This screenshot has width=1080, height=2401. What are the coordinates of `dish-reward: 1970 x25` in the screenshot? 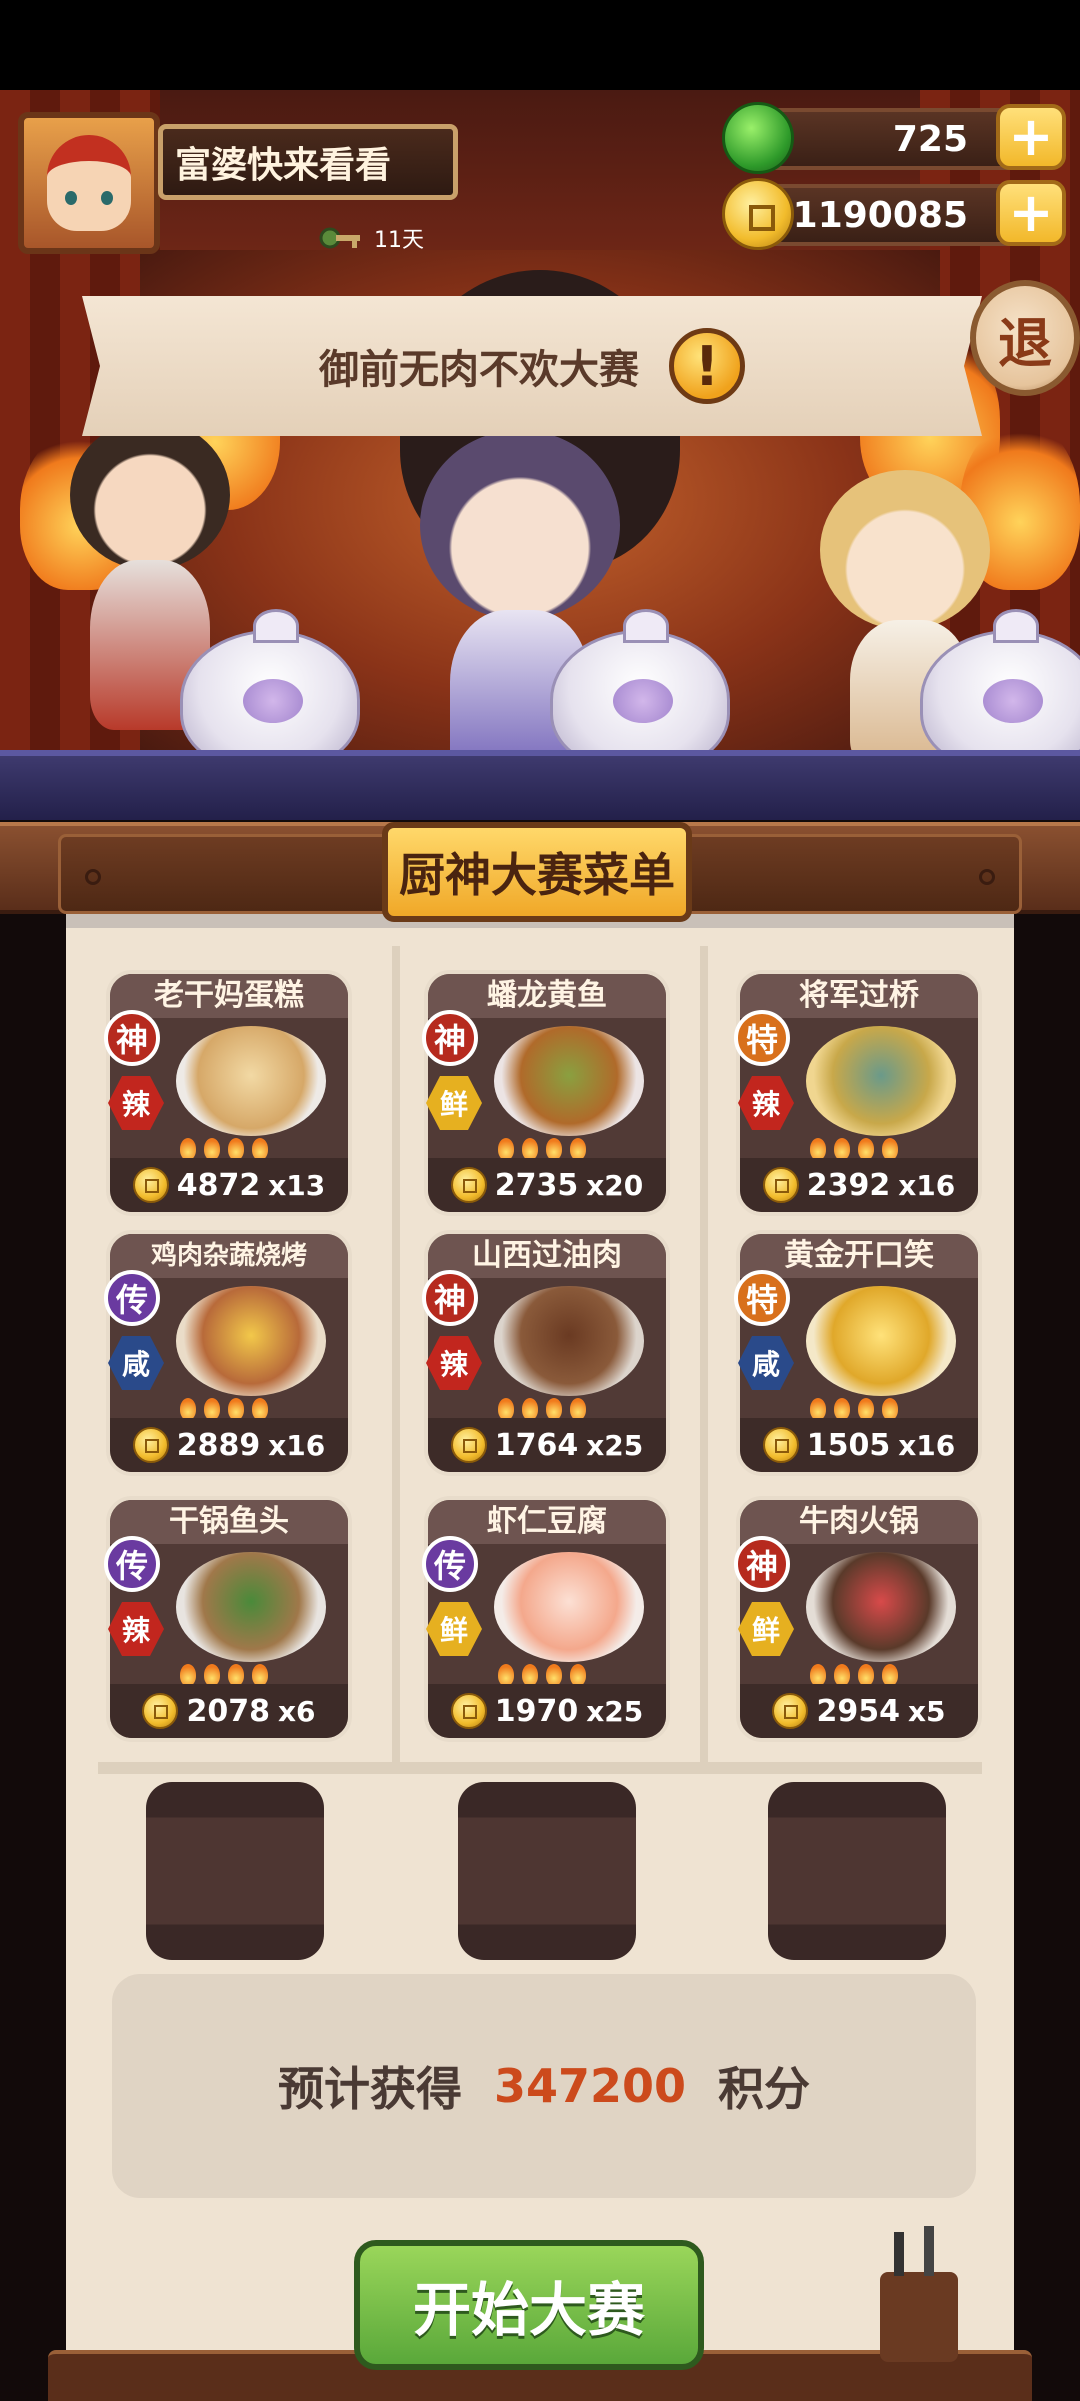 It's located at (547, 1711).